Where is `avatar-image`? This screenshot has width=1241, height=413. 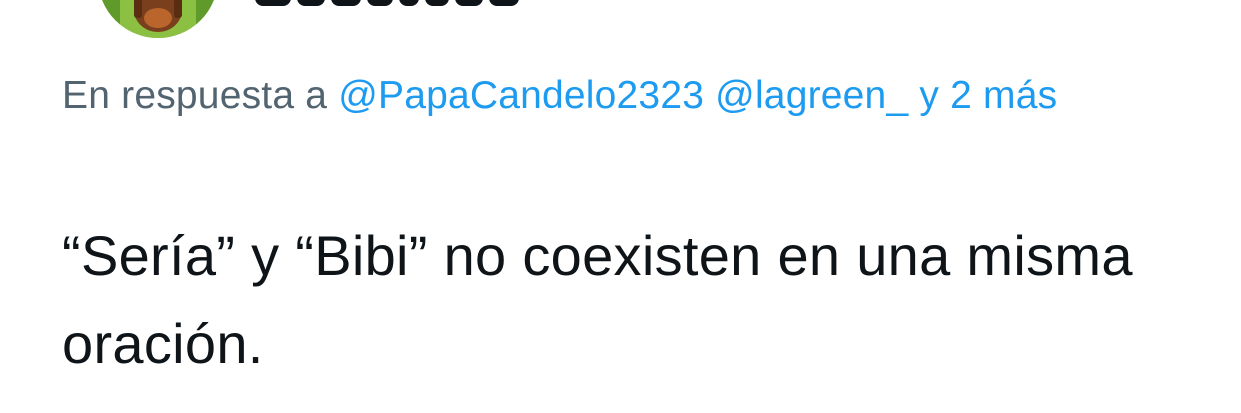 avatar-image is located at coordinates (158, 19).